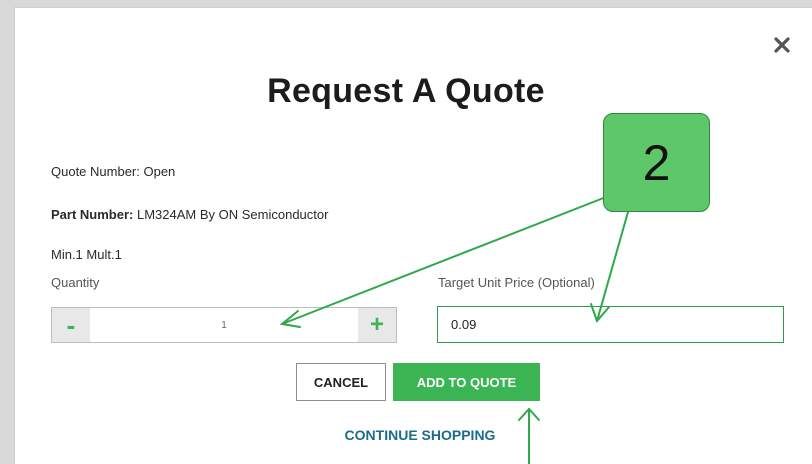 This screenshot has width=812, height=464. What do you see at coordinates (466, 382) in the screenshot?
I see `add-to-quote-button: ADD TO QUOTE` at bounding box center [466, 382].